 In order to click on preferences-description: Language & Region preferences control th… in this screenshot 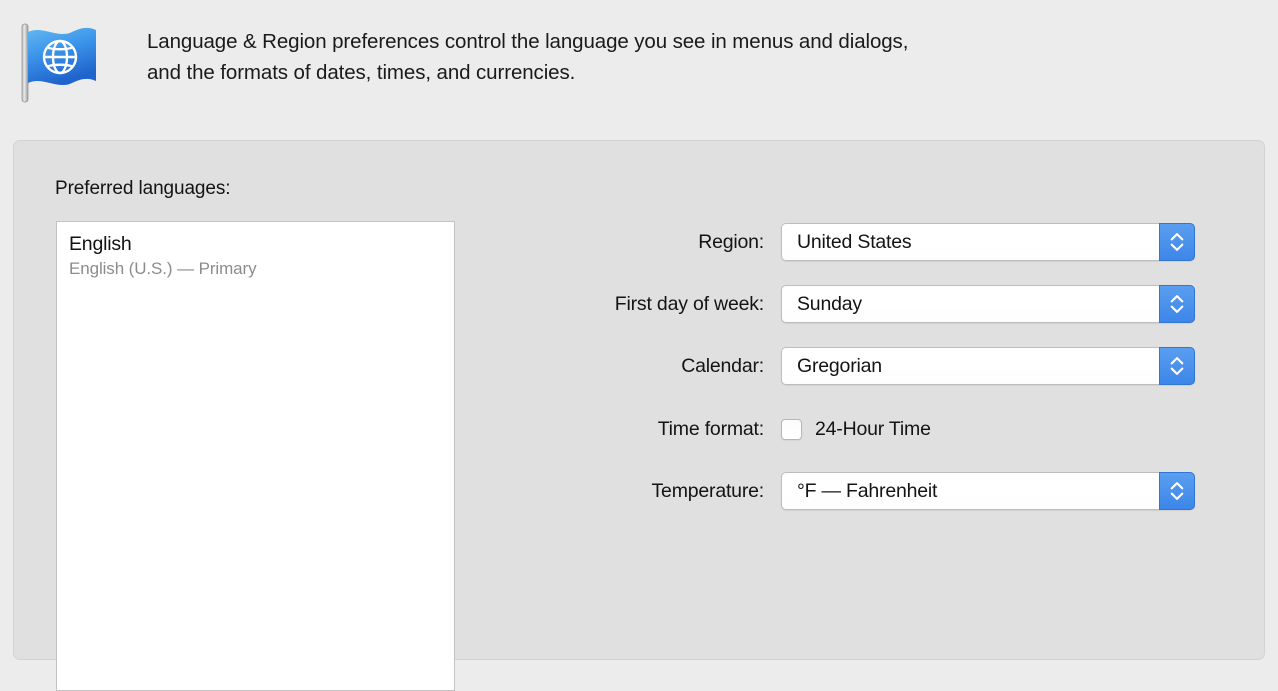, I will do `click(677, 57)`.